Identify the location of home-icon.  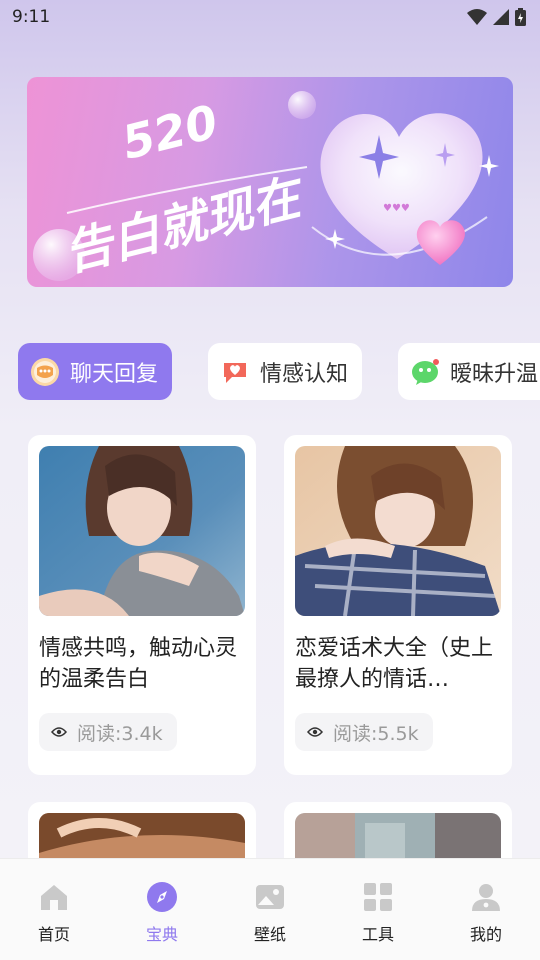
(54, 897).